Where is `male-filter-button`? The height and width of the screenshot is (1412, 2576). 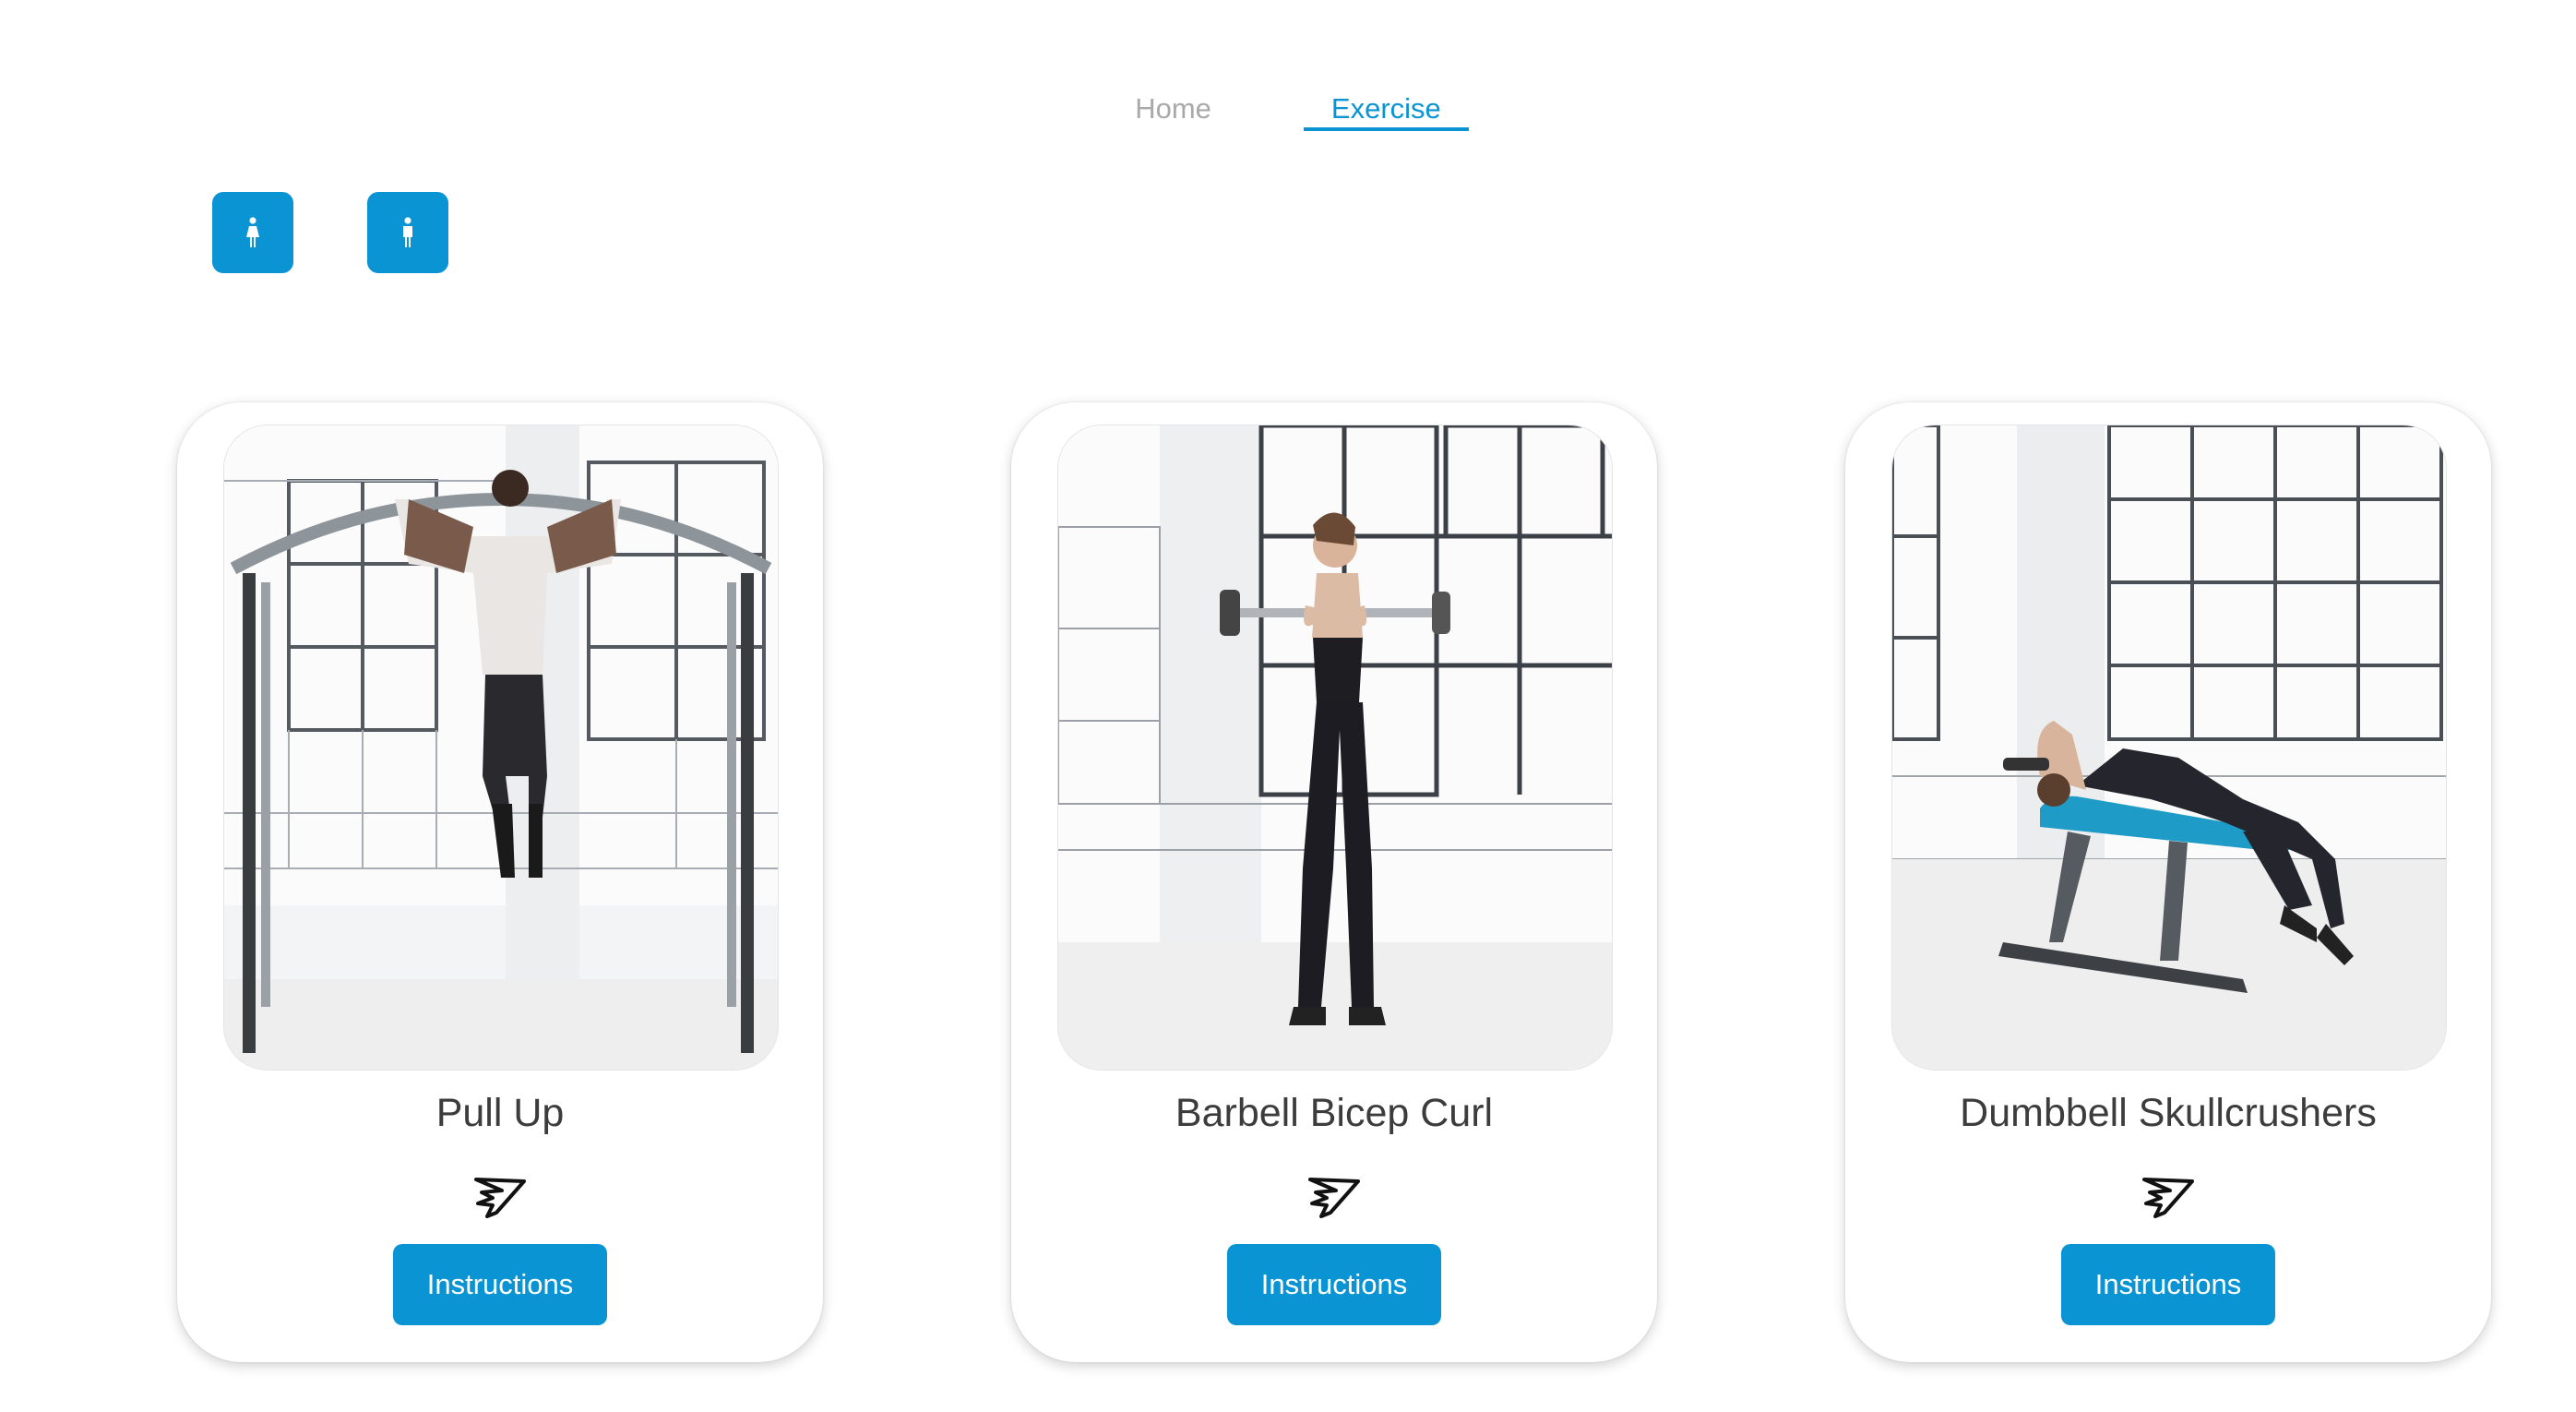 male-filter-button is located at coordinates (408, 233).